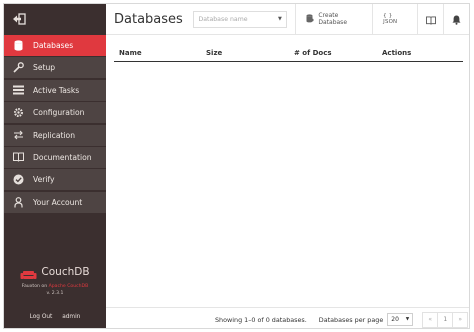  What do you see at coordinates (430, 320) in the screenshot?
I see `pager-prev-button: «` at bounding box center [430, 320].